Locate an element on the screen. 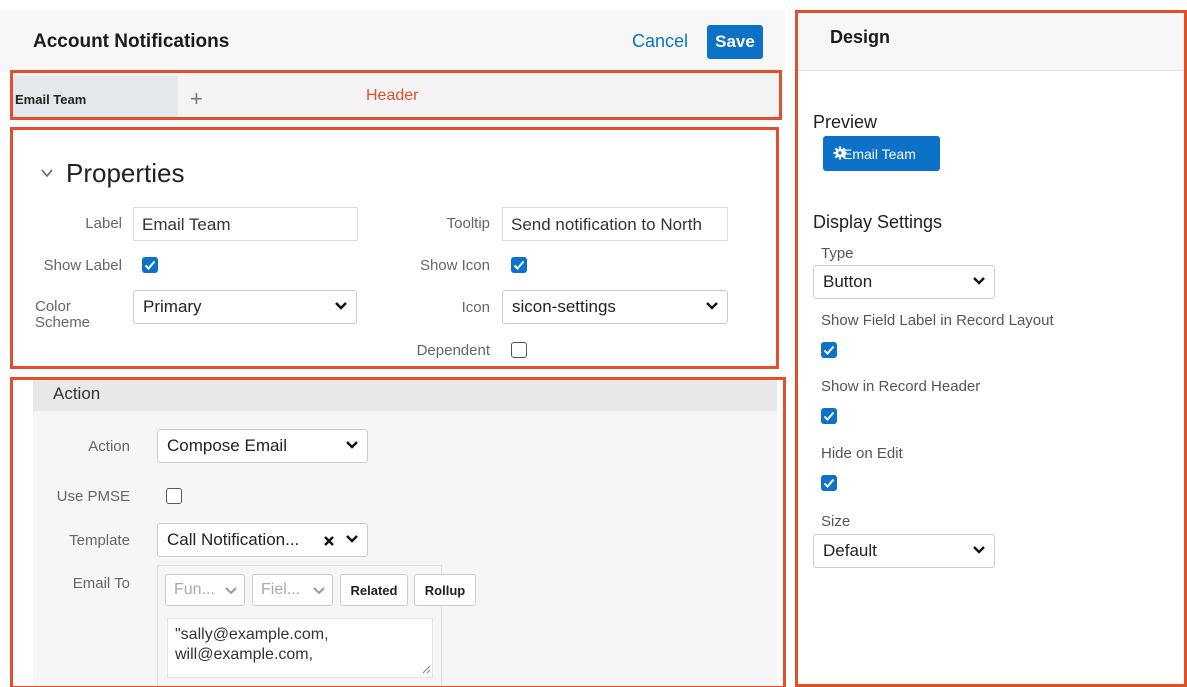 The height and width of the screenshot is (687, 1187). save-button: Save is located at coordinates (735, 42).